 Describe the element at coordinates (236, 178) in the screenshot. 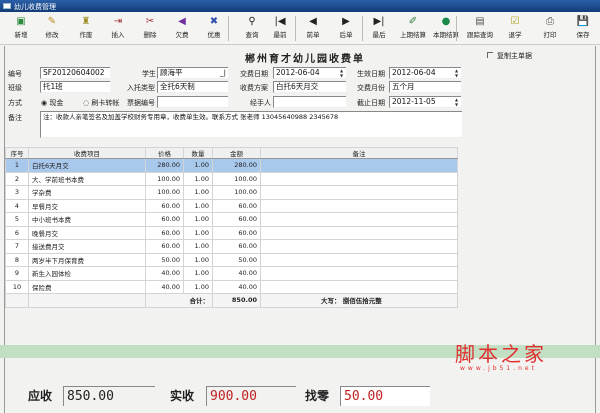

I see `amount-cell: 100.00` at that location.